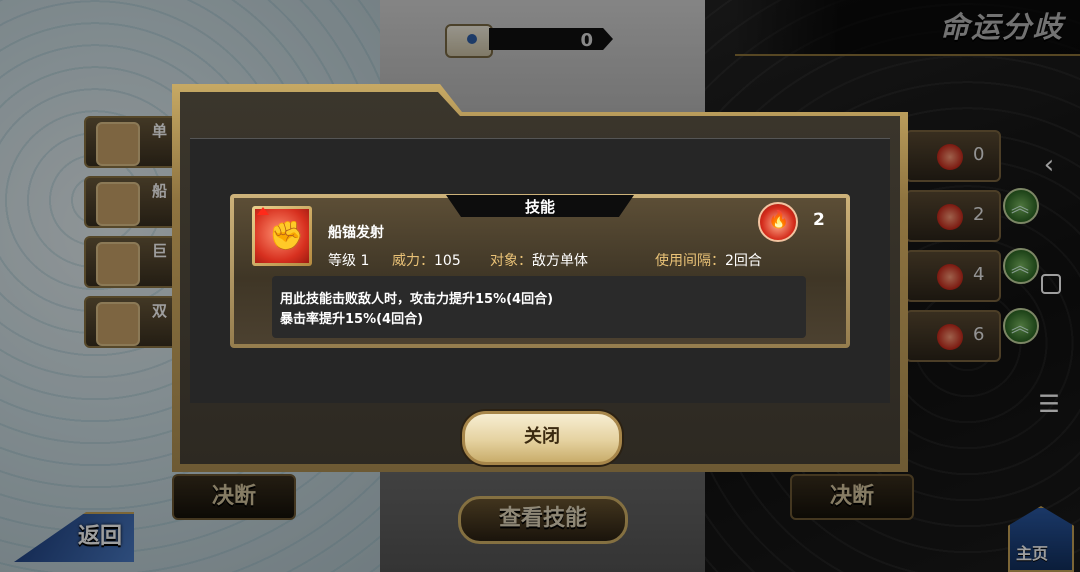 The height and width of the screenshot is (572, 1080). Describe the element at coordinates (778, 222) in the screenshot. I see `flame-cost-icon` at that location.